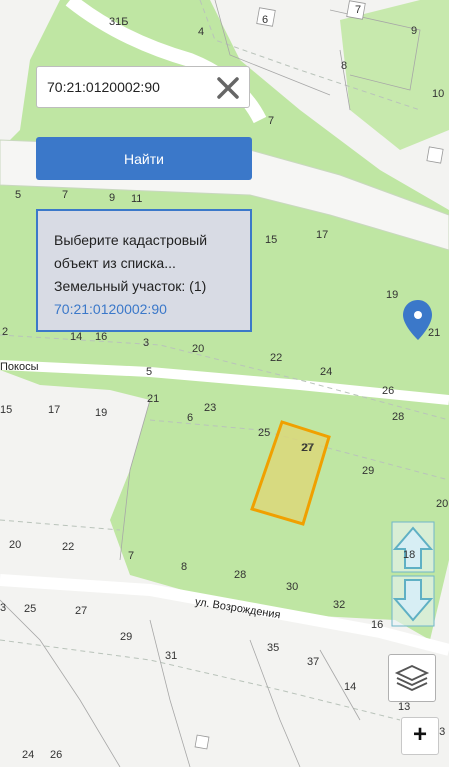  What do you see at coordinates (420, 736) in the screenshot?
I see `zoom-in-button: +` at bounding box center [420, 736].